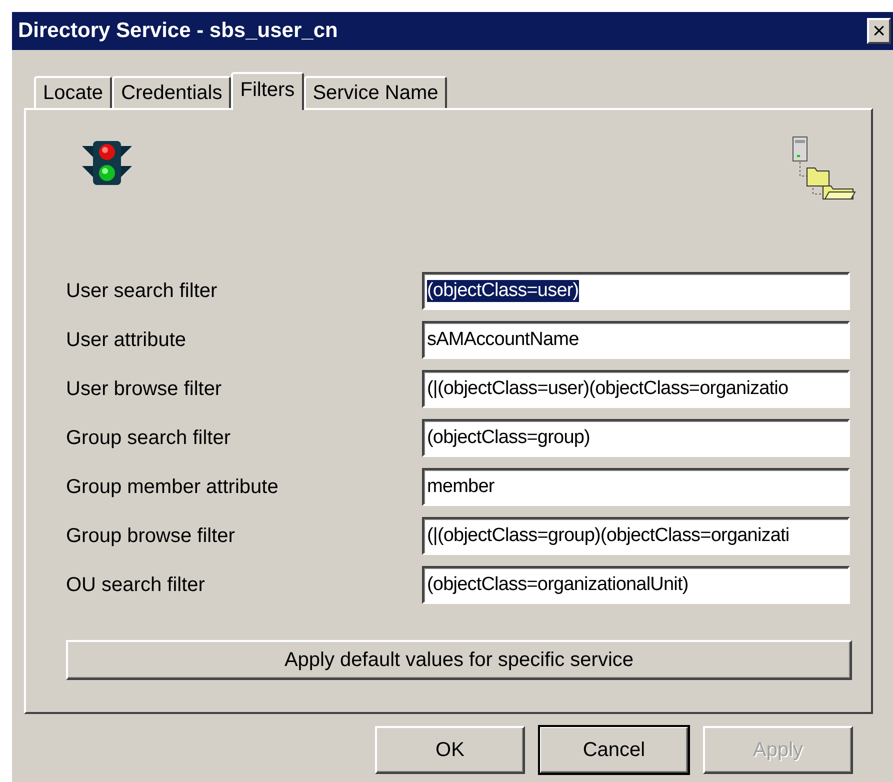 The height and width of the screenshot is (782, 893). Describe the element at coordinates (636, 536) in the screenshot. I see `input-field: (|(objectClass=group)(objectClass=organizati` at that location.